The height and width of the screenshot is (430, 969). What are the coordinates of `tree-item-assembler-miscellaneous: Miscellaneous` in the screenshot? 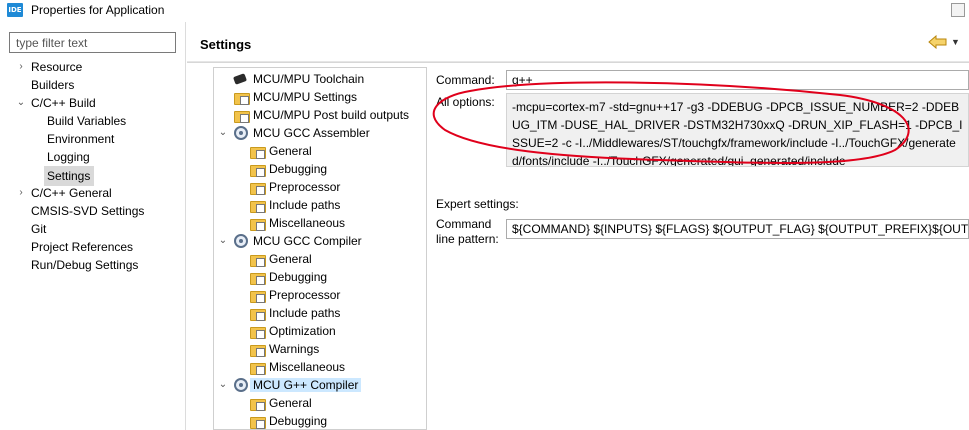 It's located at (296, 223).